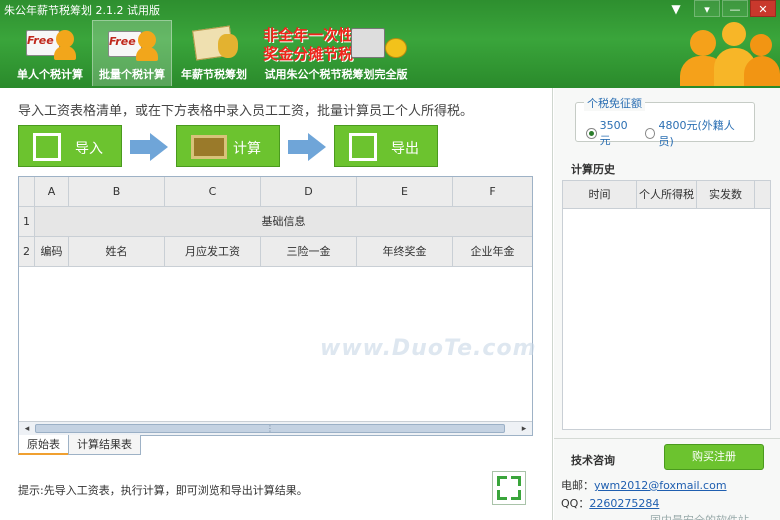 This screenshot has height=520, width=780. Describe the element at coordinates (70, 146) in the screenshot. I see `import-button: 导入` at that location.